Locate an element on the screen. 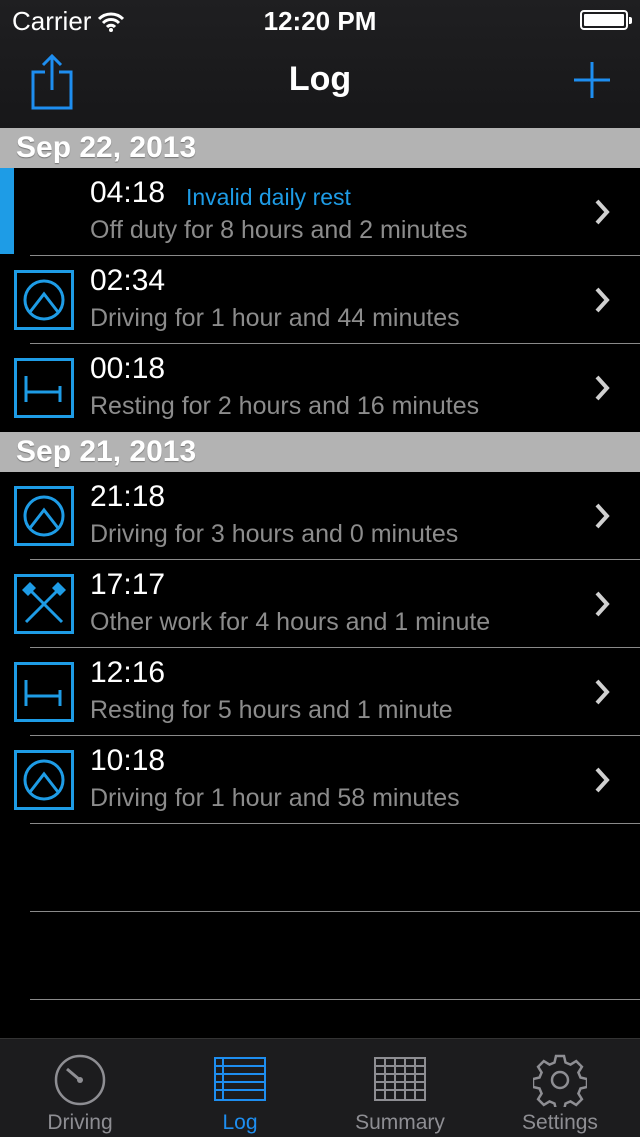  warning-label: Invalid daily rest is located at coordinates (268, 197).